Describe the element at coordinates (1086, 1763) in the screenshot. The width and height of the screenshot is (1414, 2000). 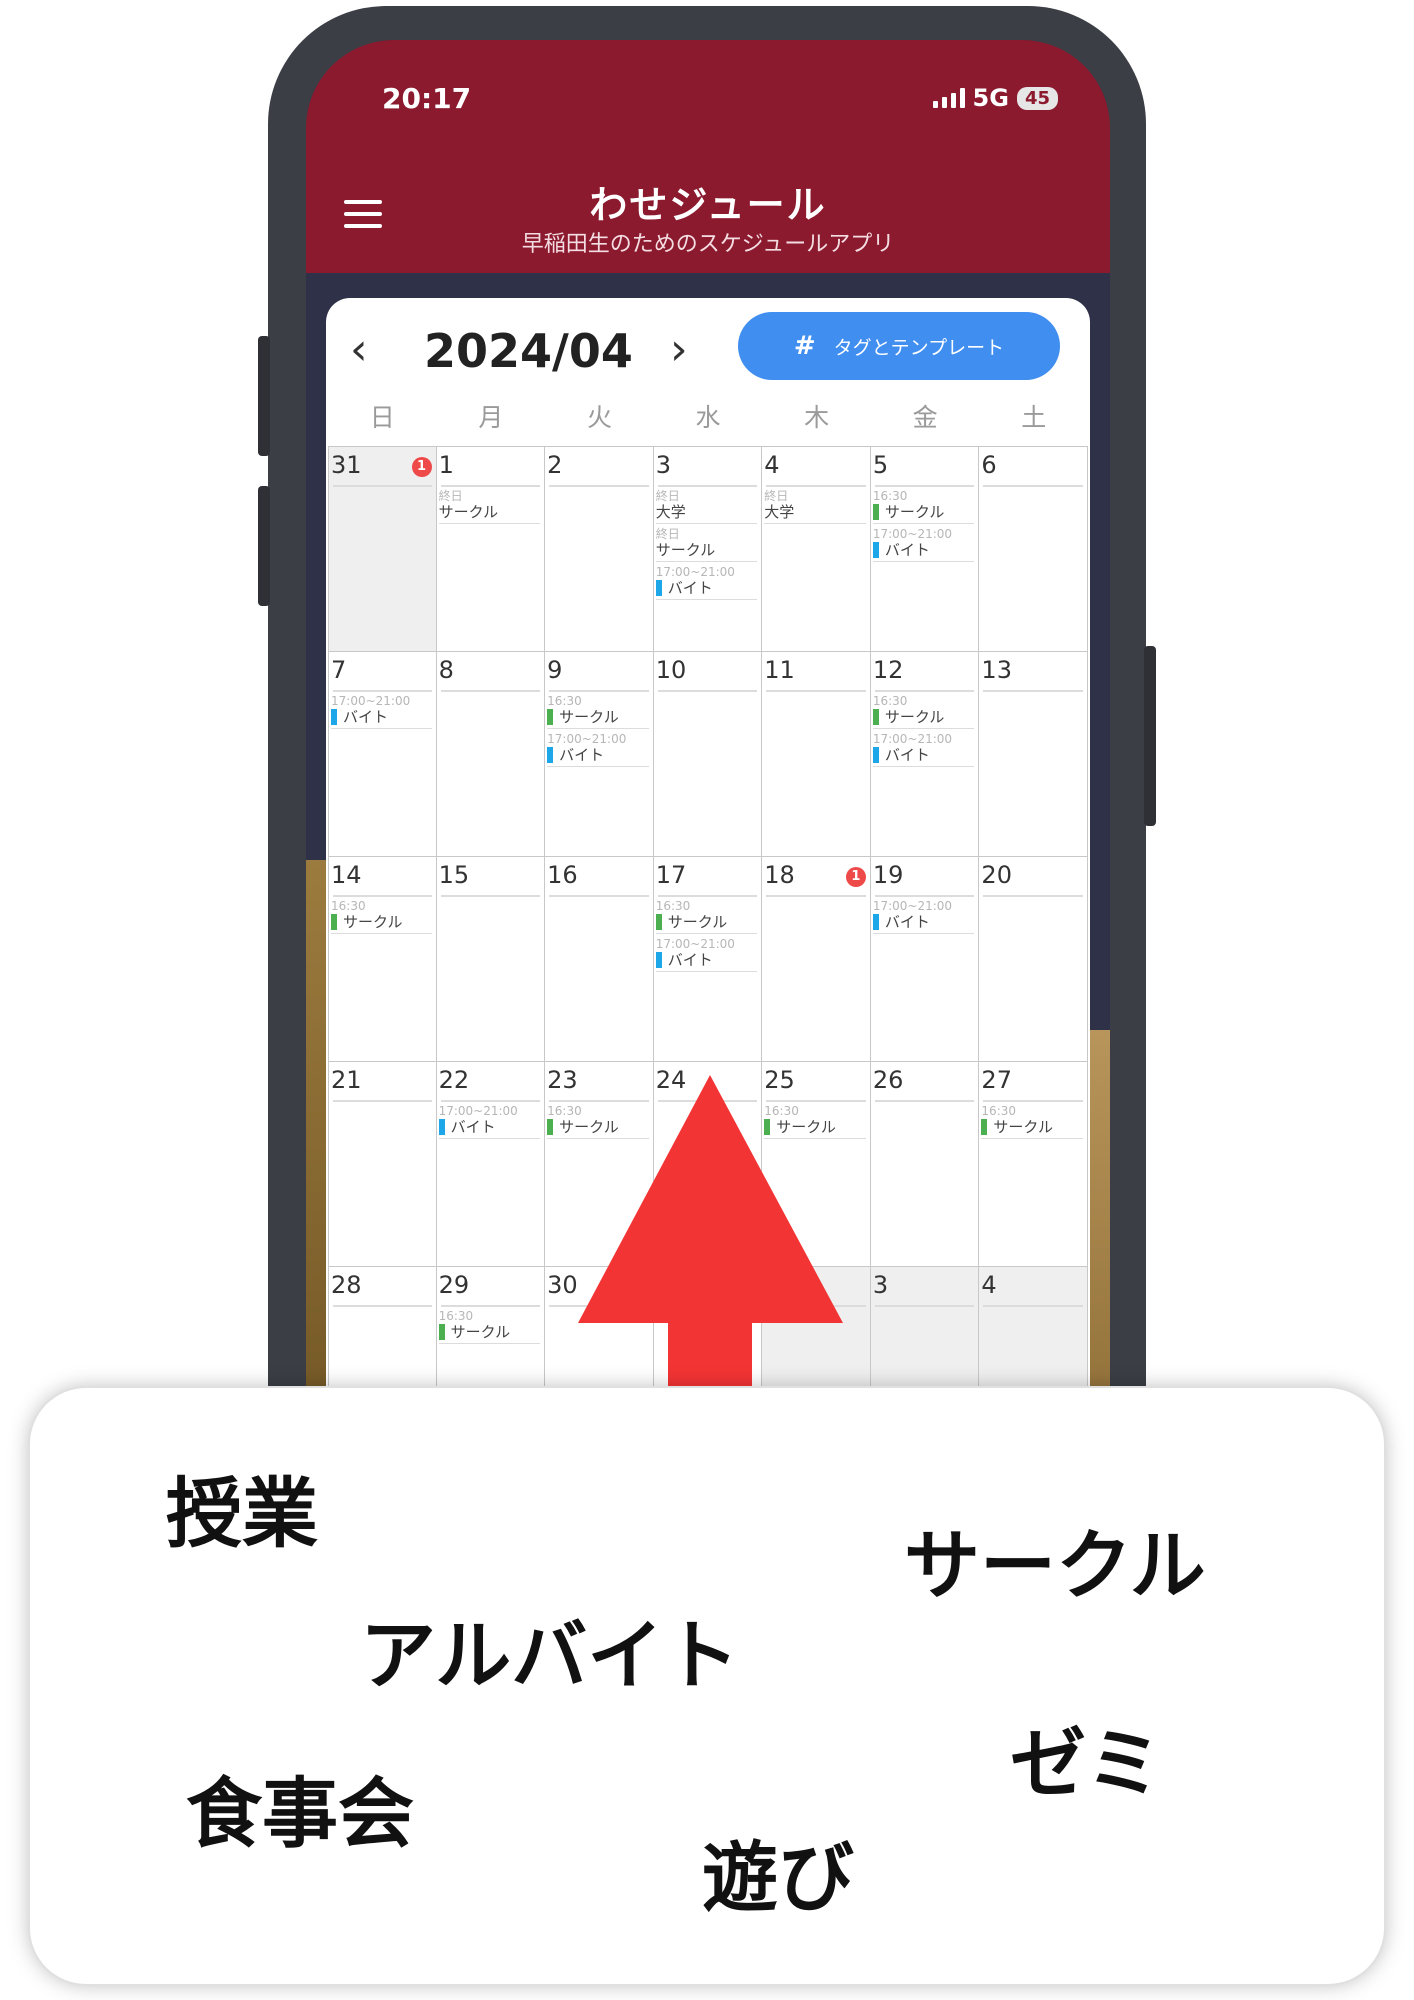
I see `tag-seminar: ゼミ` at that location.